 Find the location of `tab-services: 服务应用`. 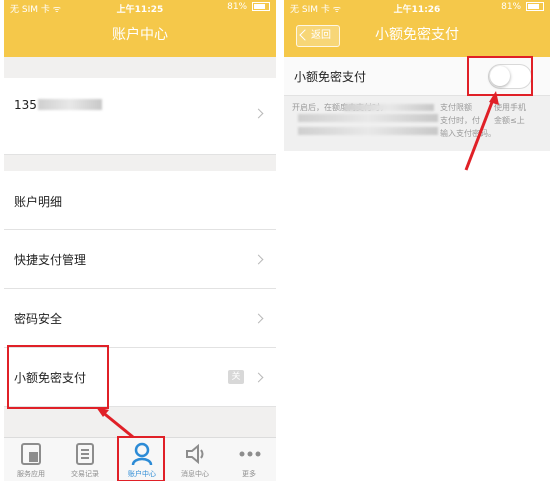

tab-services: 服务应用 is located at coordinates (31, 459).